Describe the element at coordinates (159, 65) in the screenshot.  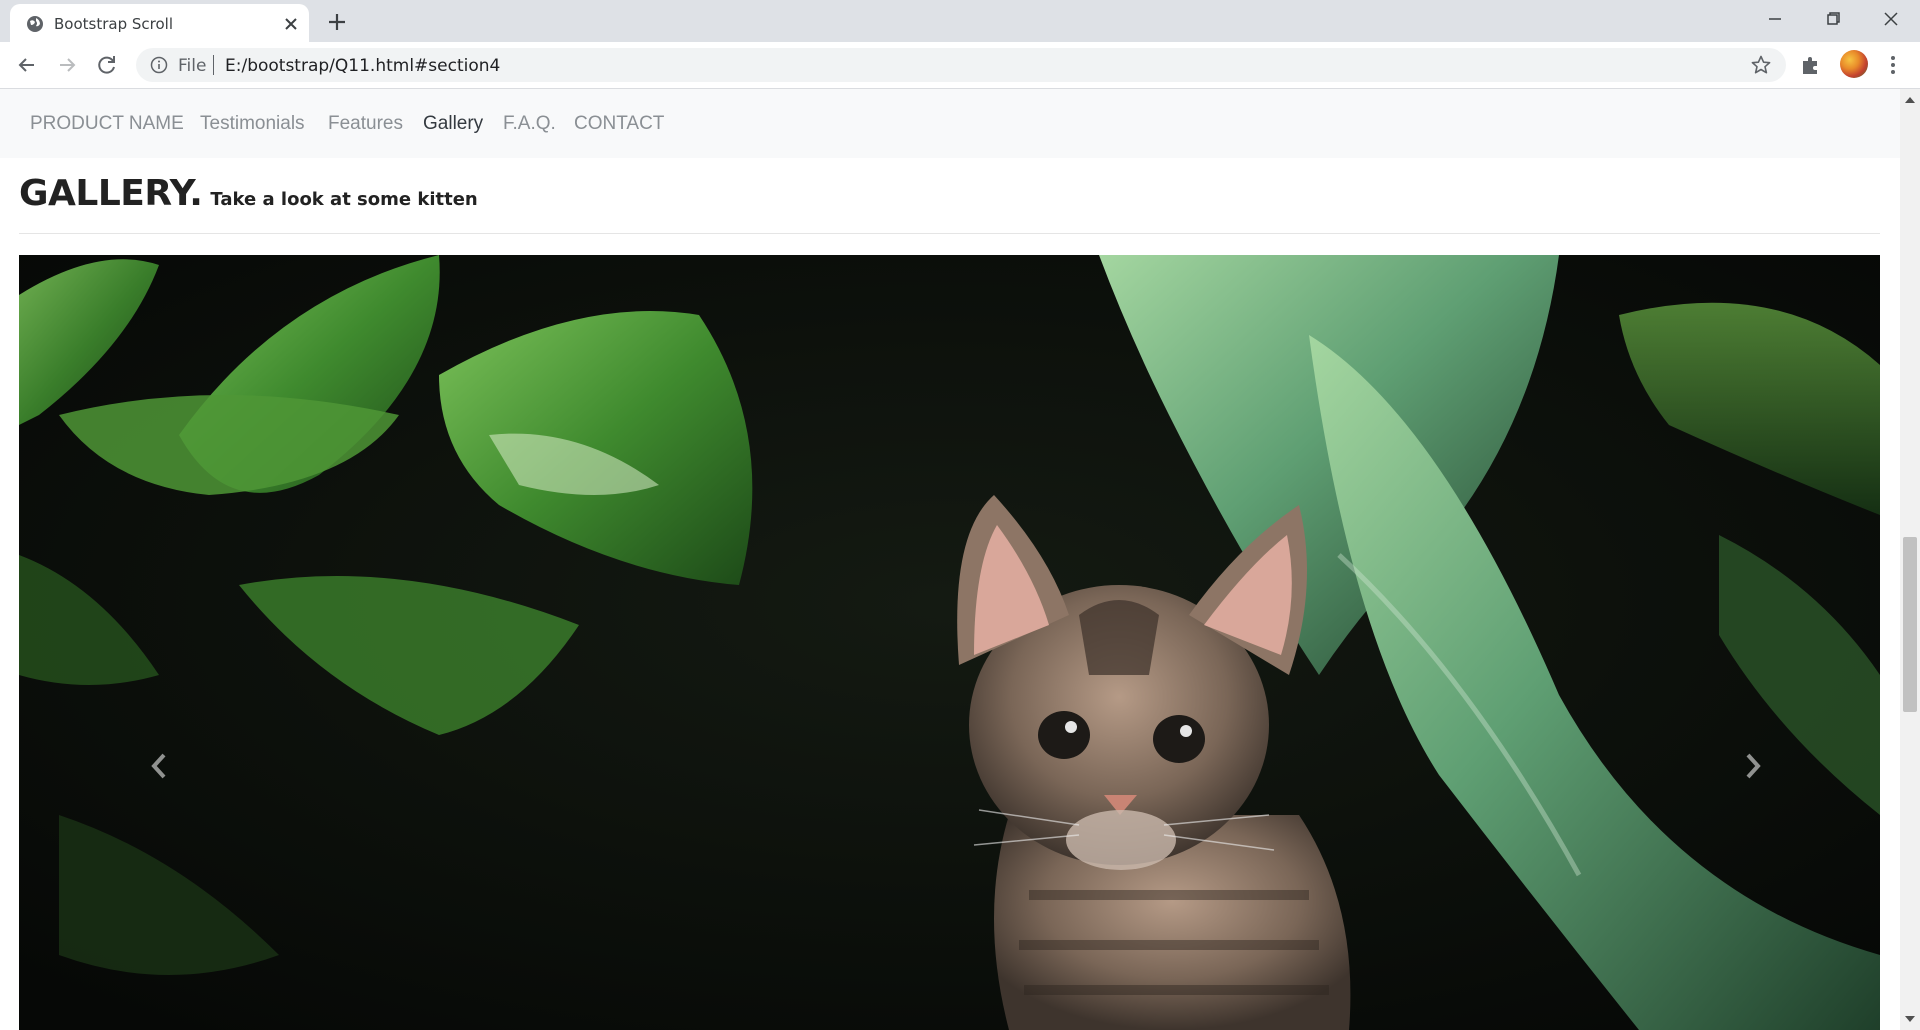
I see `info-icon` at that location.